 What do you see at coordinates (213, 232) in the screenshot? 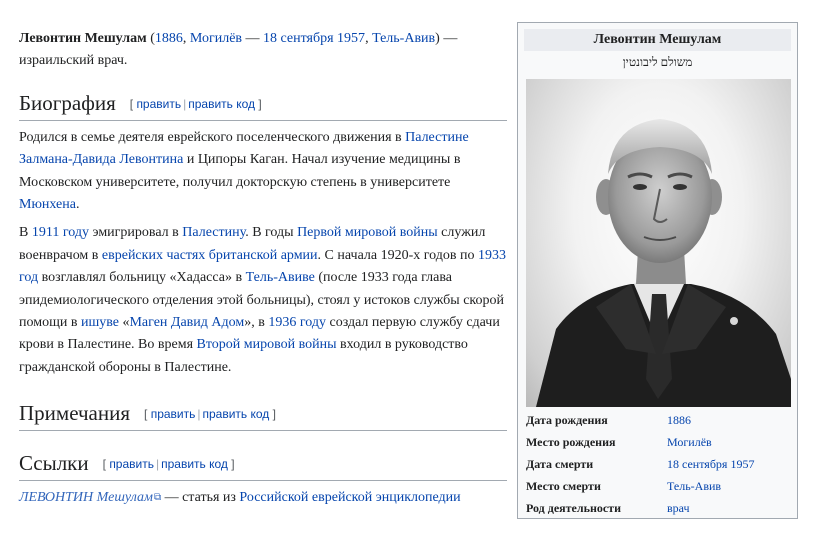
I see `link-palestine-2: Палестину` at bounding box center [213, 232].